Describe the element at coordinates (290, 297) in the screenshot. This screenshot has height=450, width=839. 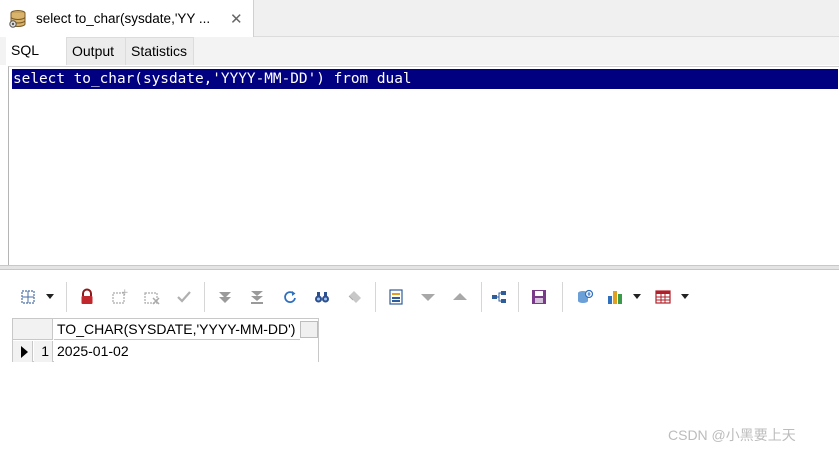
I see `refresh-icon` at that location.